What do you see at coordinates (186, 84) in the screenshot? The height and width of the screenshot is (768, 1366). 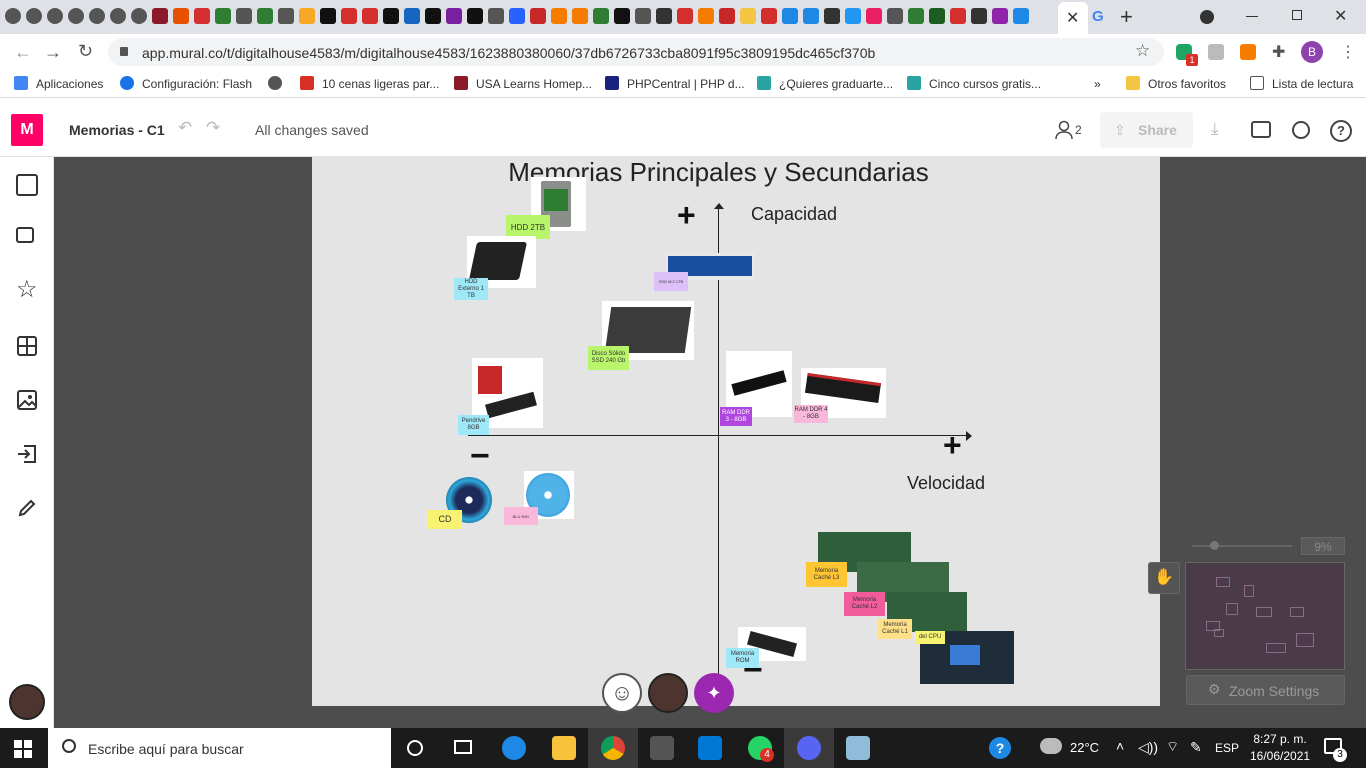 I see `bookmark-flash: Configuración: Flash` at bounding box center [186, 84].